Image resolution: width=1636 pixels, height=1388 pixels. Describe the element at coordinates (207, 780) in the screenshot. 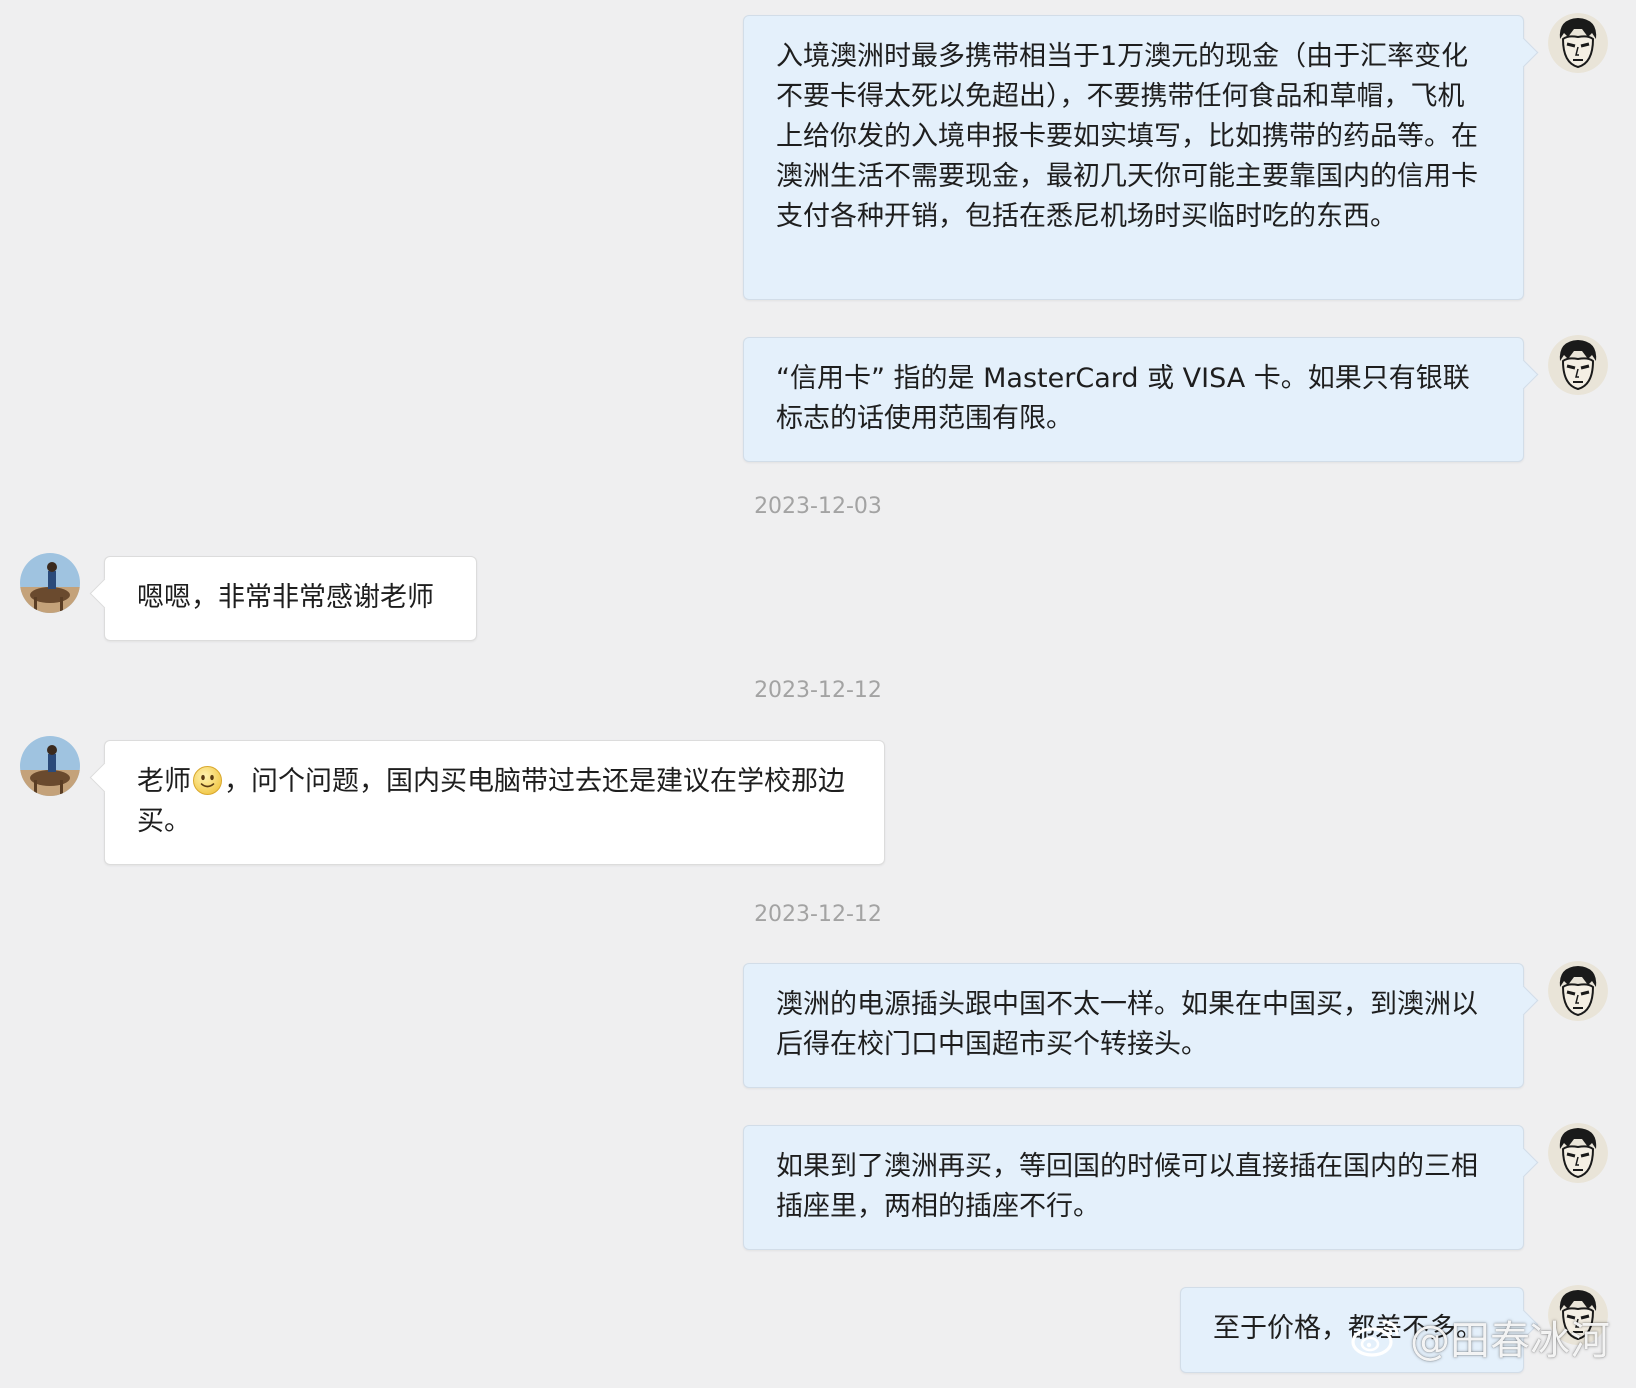

I see `smile-emoji-icon` at that location.